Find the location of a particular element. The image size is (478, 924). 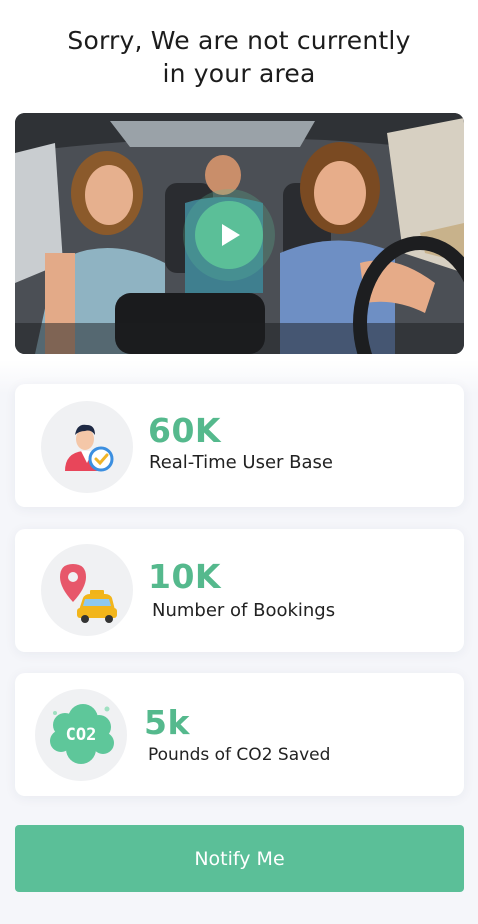

co2-icon-text: CO2 is located at coordinates (81, 735).